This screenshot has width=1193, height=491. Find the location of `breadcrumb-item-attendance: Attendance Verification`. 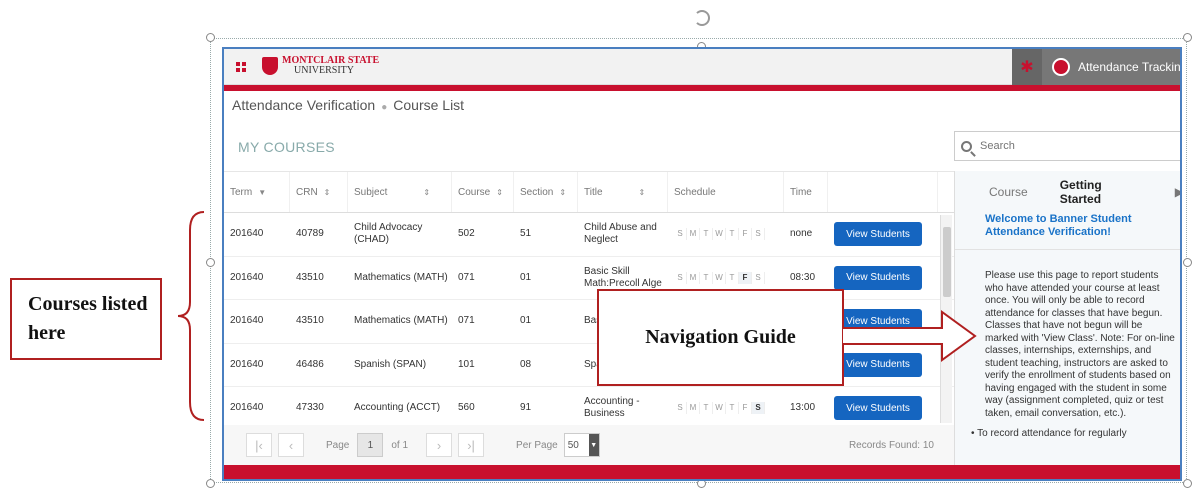

breadcrumb-item-attendance: Attendance Verification is located at coordinates (303, 105).